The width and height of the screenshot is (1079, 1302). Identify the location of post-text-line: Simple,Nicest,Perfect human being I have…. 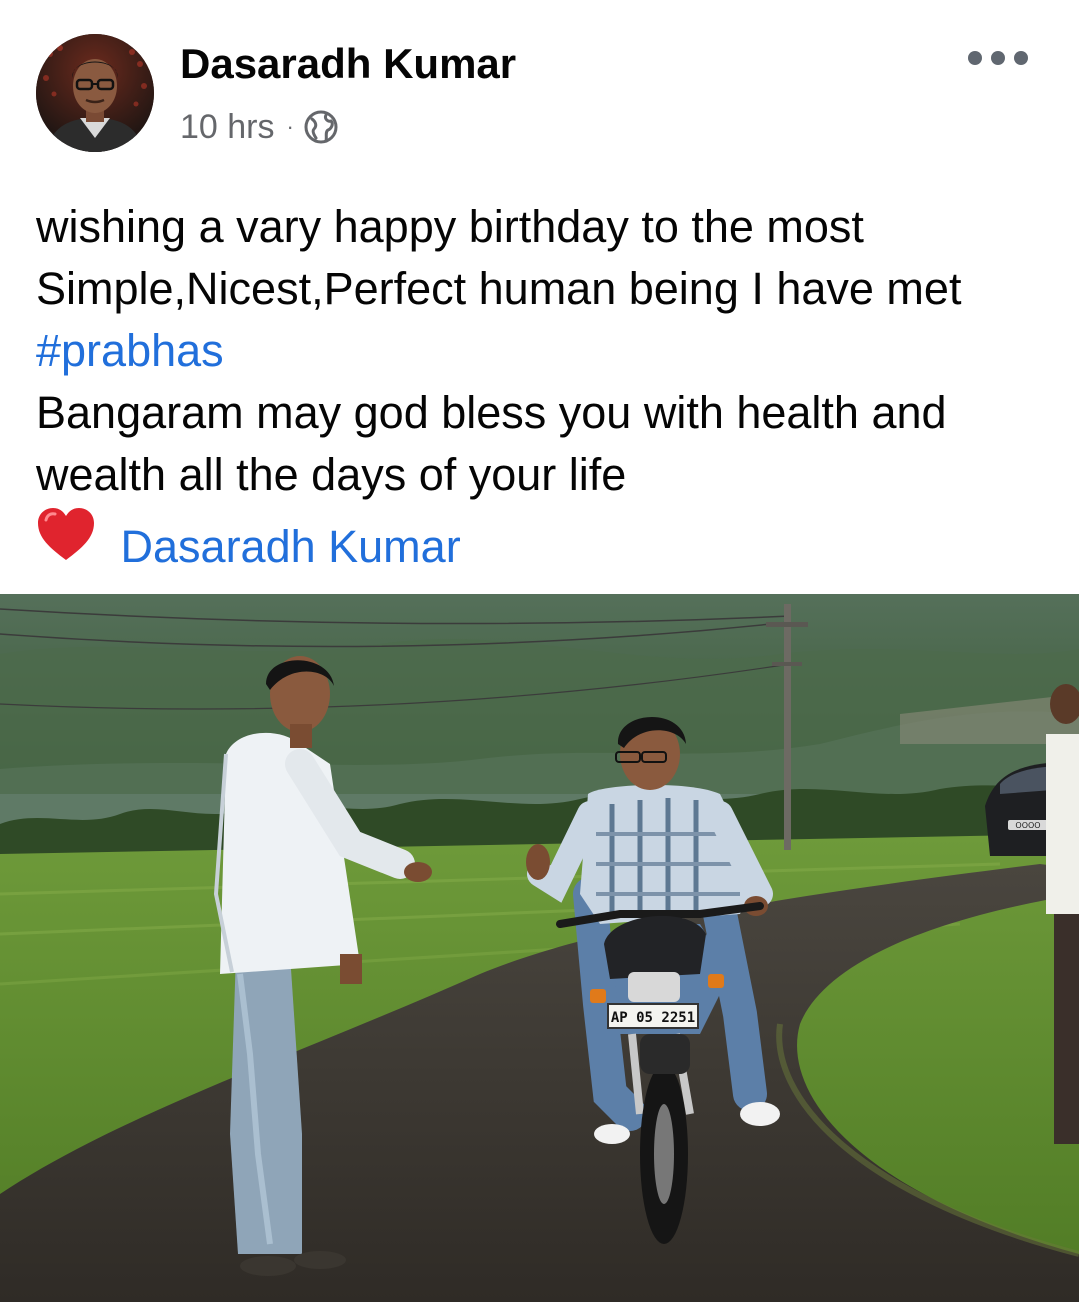
(499, 288).